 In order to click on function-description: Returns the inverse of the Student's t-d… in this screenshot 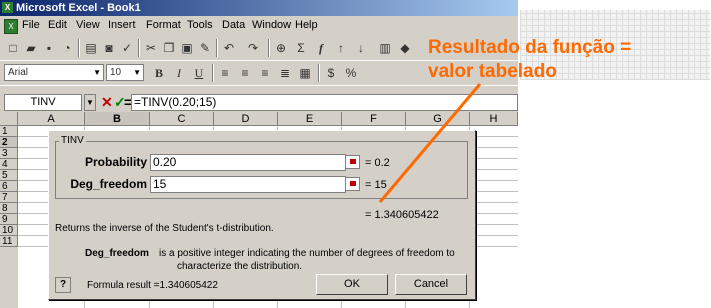, I will do `click(164, 228)`.